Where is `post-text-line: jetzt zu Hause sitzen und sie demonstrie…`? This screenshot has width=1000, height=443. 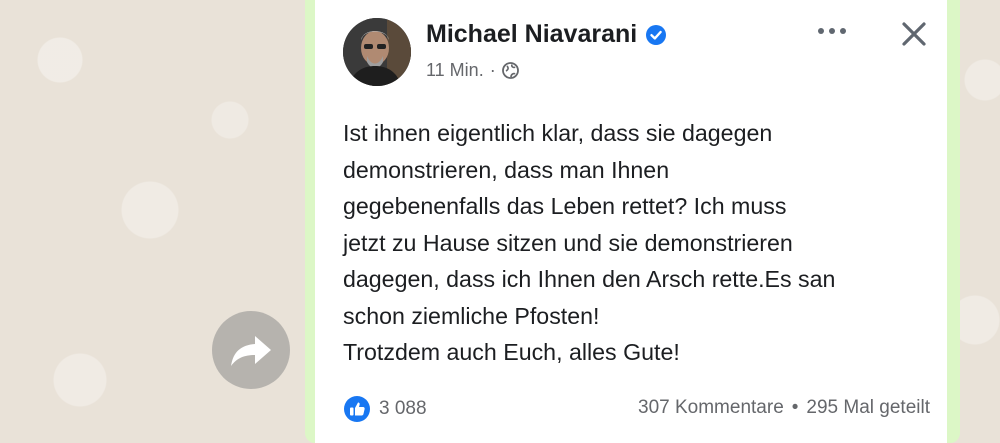
post-text-line: jetzt zu Hause sitzen und sie demonstrie… is located at coordinates (568, 242).